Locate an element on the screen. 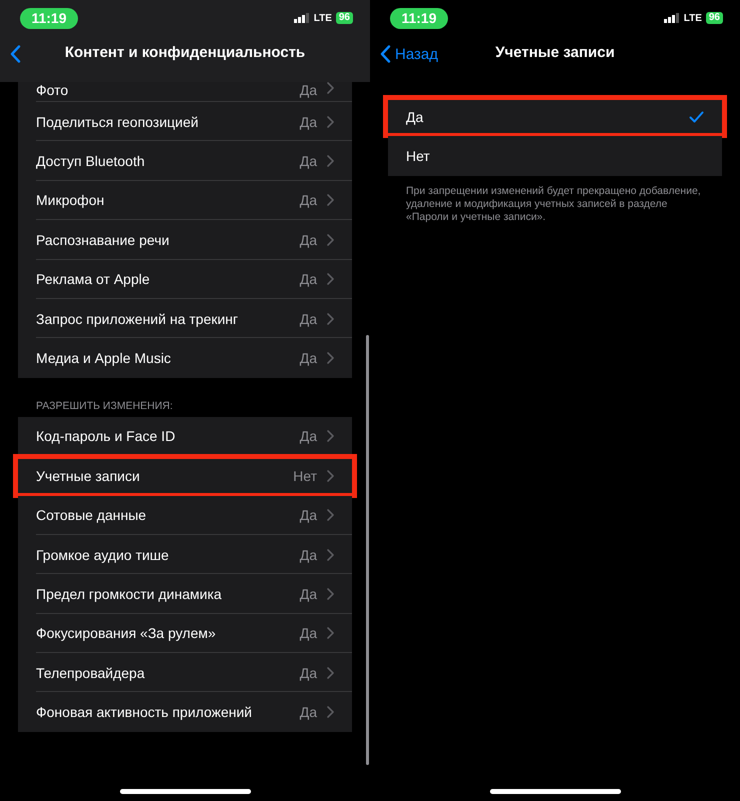  screen-title: Учетные записи is located at coordinates (555, 52).